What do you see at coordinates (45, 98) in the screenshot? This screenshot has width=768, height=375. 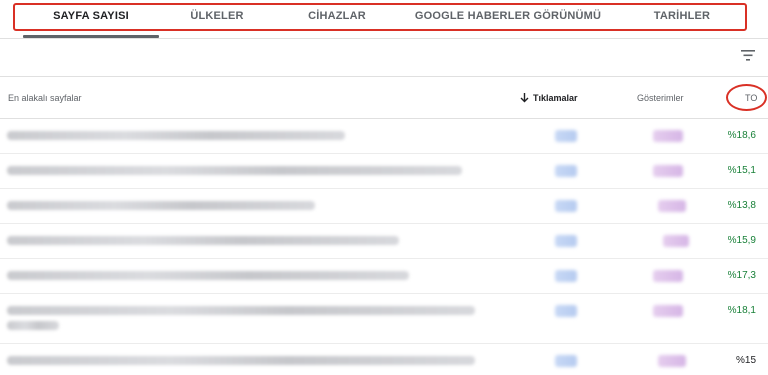 I see `column-header-pages: En alakalı sayfalar` at bounding box center [45, 98].